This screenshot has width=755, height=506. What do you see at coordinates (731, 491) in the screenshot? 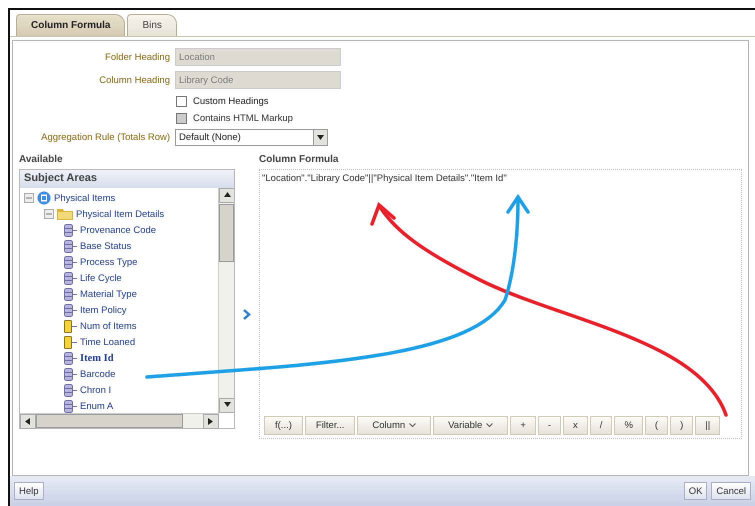
I see `cancel-button: Cancel` at bounding box center [731, 491].